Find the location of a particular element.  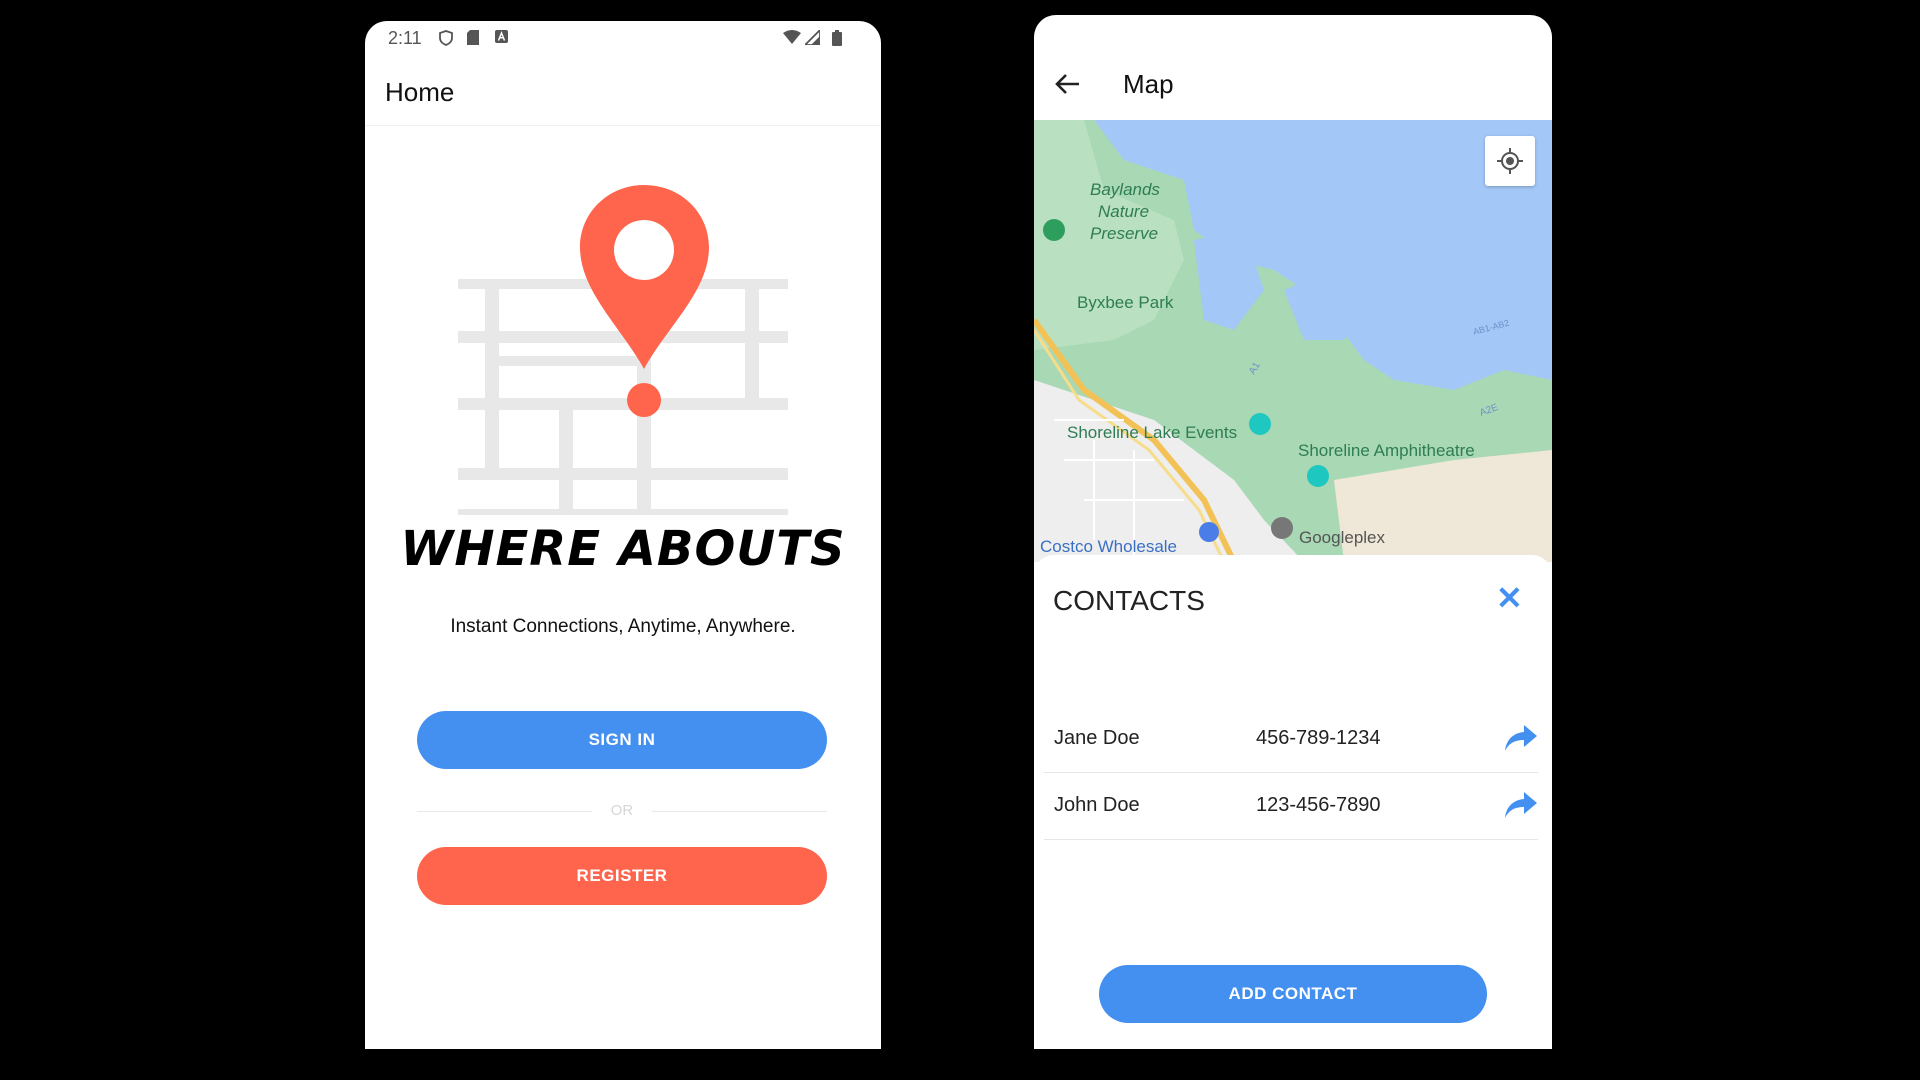

back-arrow-icon is located at coordinates (1067, 86).